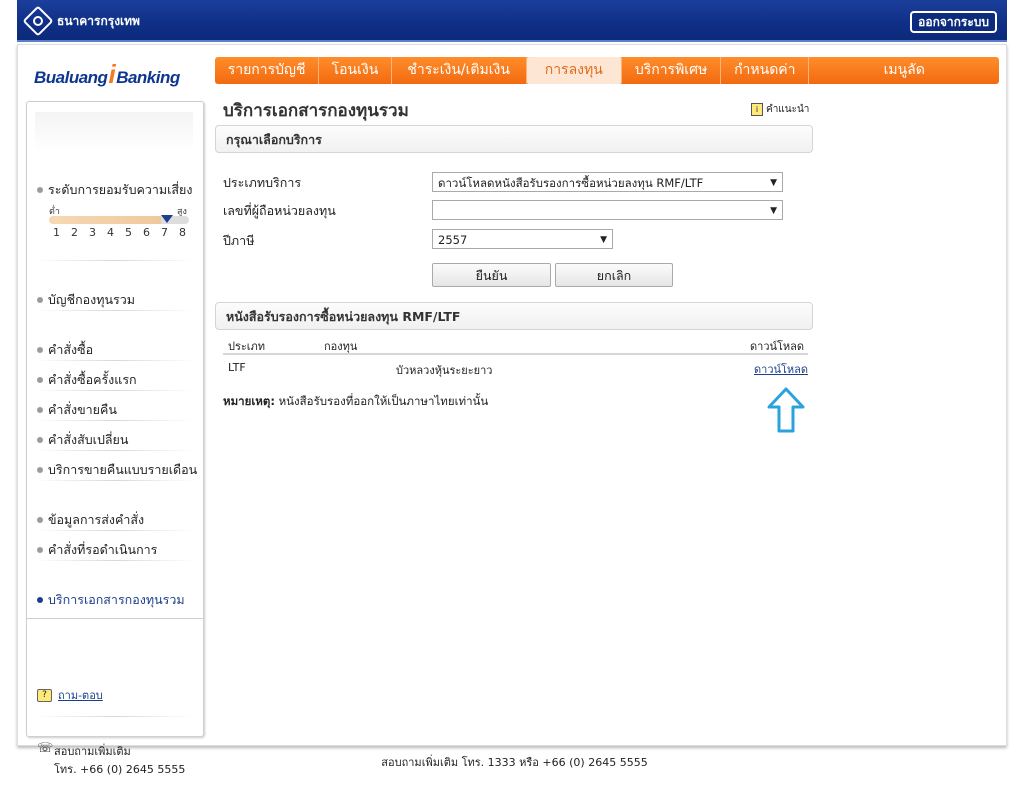 Image resolution: width=1029 pixels, height=785 pixels. I want to click on sidebar-item-redeem: คำสั่งขายคืน, so click(77, 410).